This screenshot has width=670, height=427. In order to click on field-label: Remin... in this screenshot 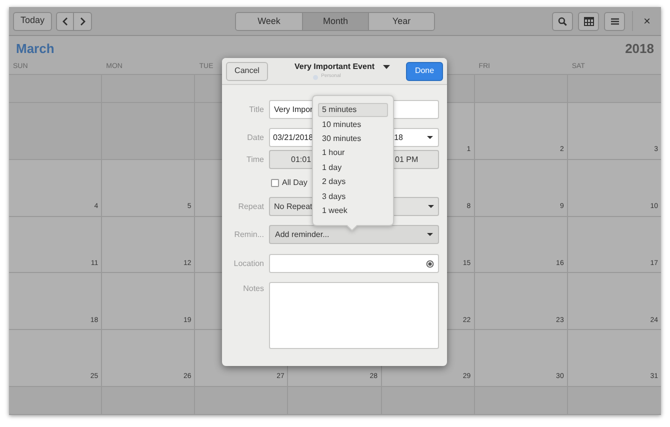, I will do `click(248, 234)`.